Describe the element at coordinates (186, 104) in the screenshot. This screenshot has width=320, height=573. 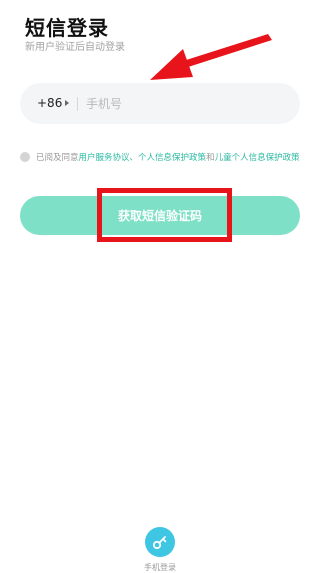
I see `phone-number-input` at that location.